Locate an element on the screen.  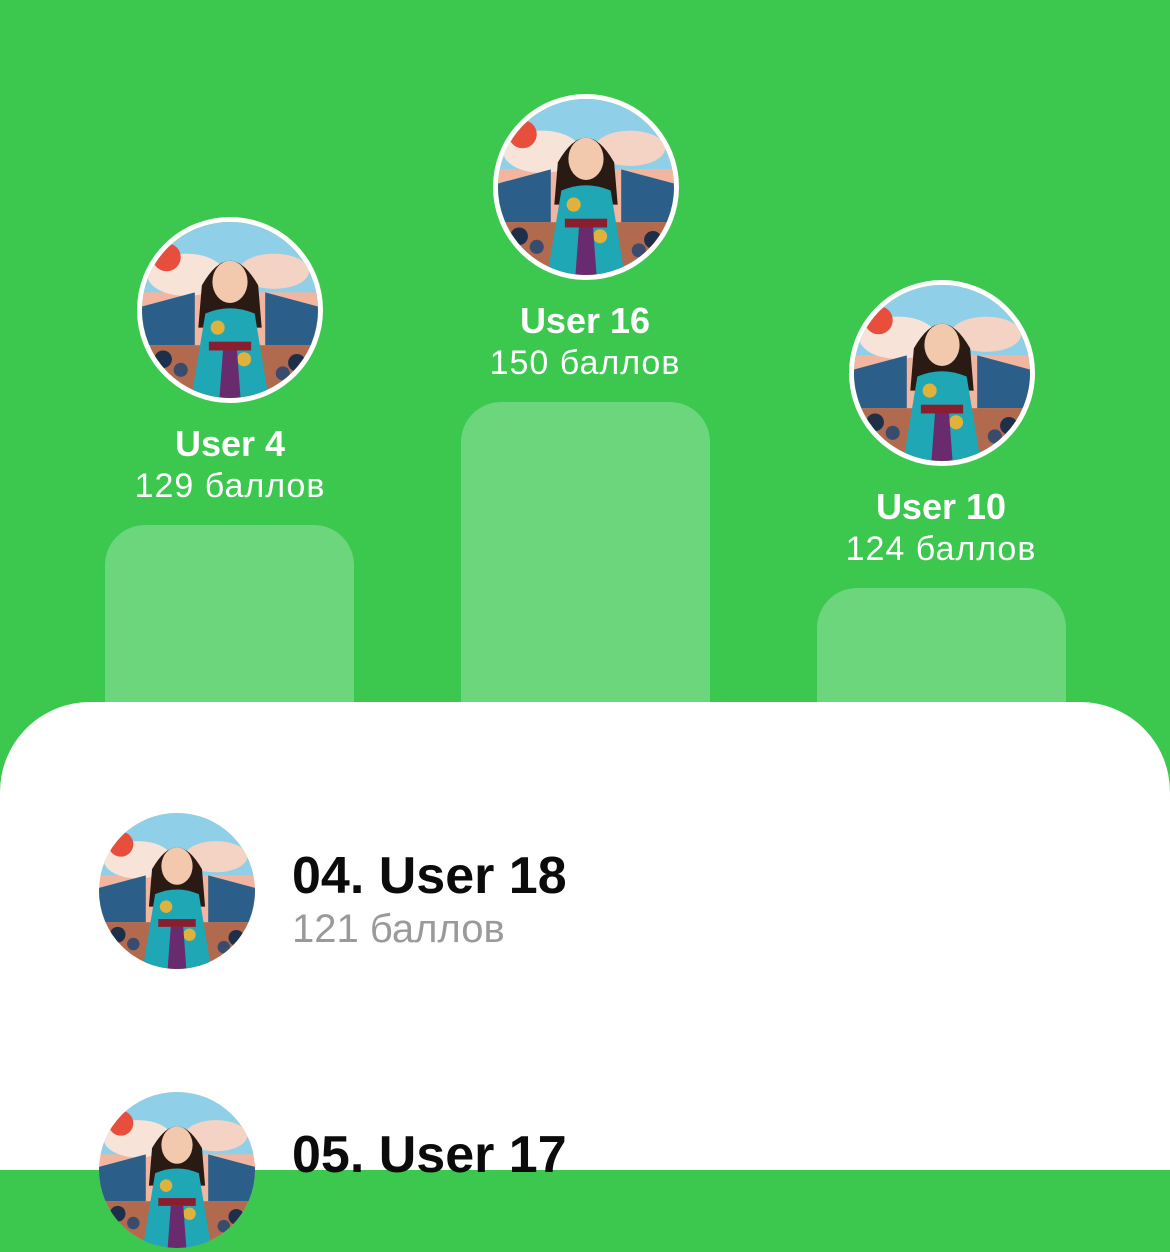
podium-name-second: User 4 is located at coordinates (230, 443).